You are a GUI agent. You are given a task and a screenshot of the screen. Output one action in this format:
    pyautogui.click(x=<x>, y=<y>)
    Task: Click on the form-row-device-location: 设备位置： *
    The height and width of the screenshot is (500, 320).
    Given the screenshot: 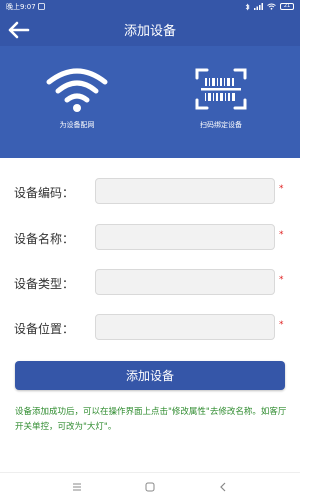 What is the action you would take?
    pyautogui.click(x=150, y=328)
    